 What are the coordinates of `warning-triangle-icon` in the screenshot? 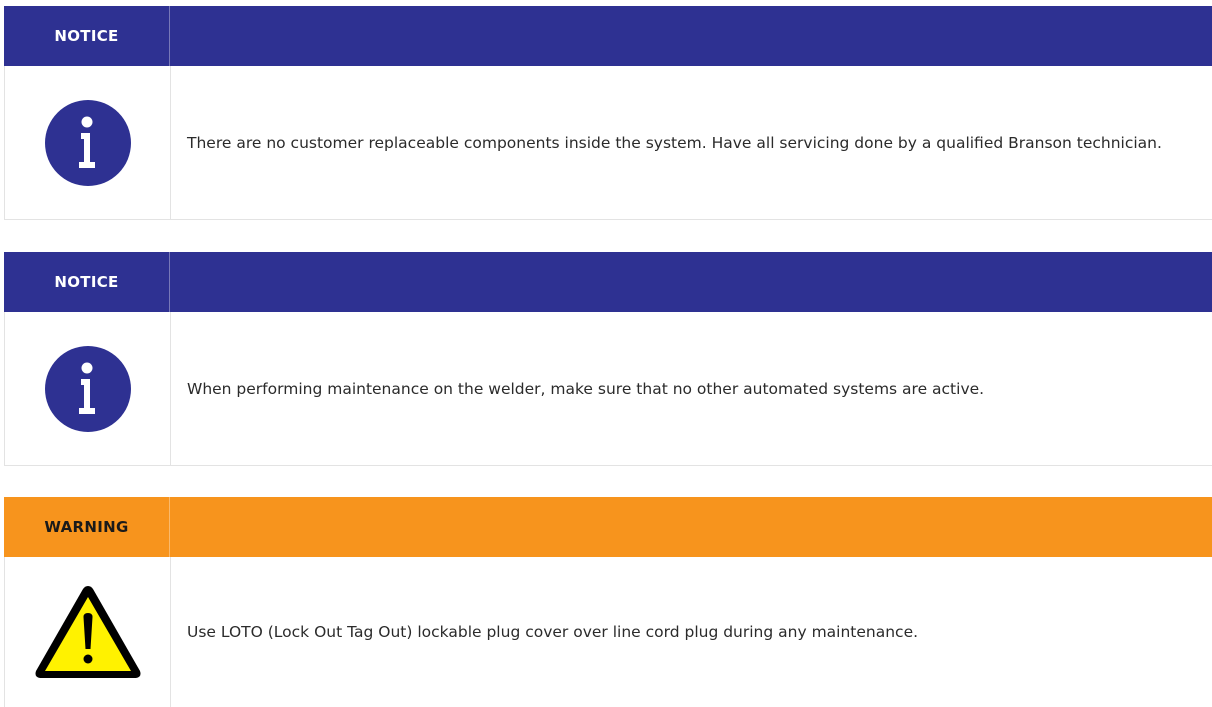 It's located at (88, 632).